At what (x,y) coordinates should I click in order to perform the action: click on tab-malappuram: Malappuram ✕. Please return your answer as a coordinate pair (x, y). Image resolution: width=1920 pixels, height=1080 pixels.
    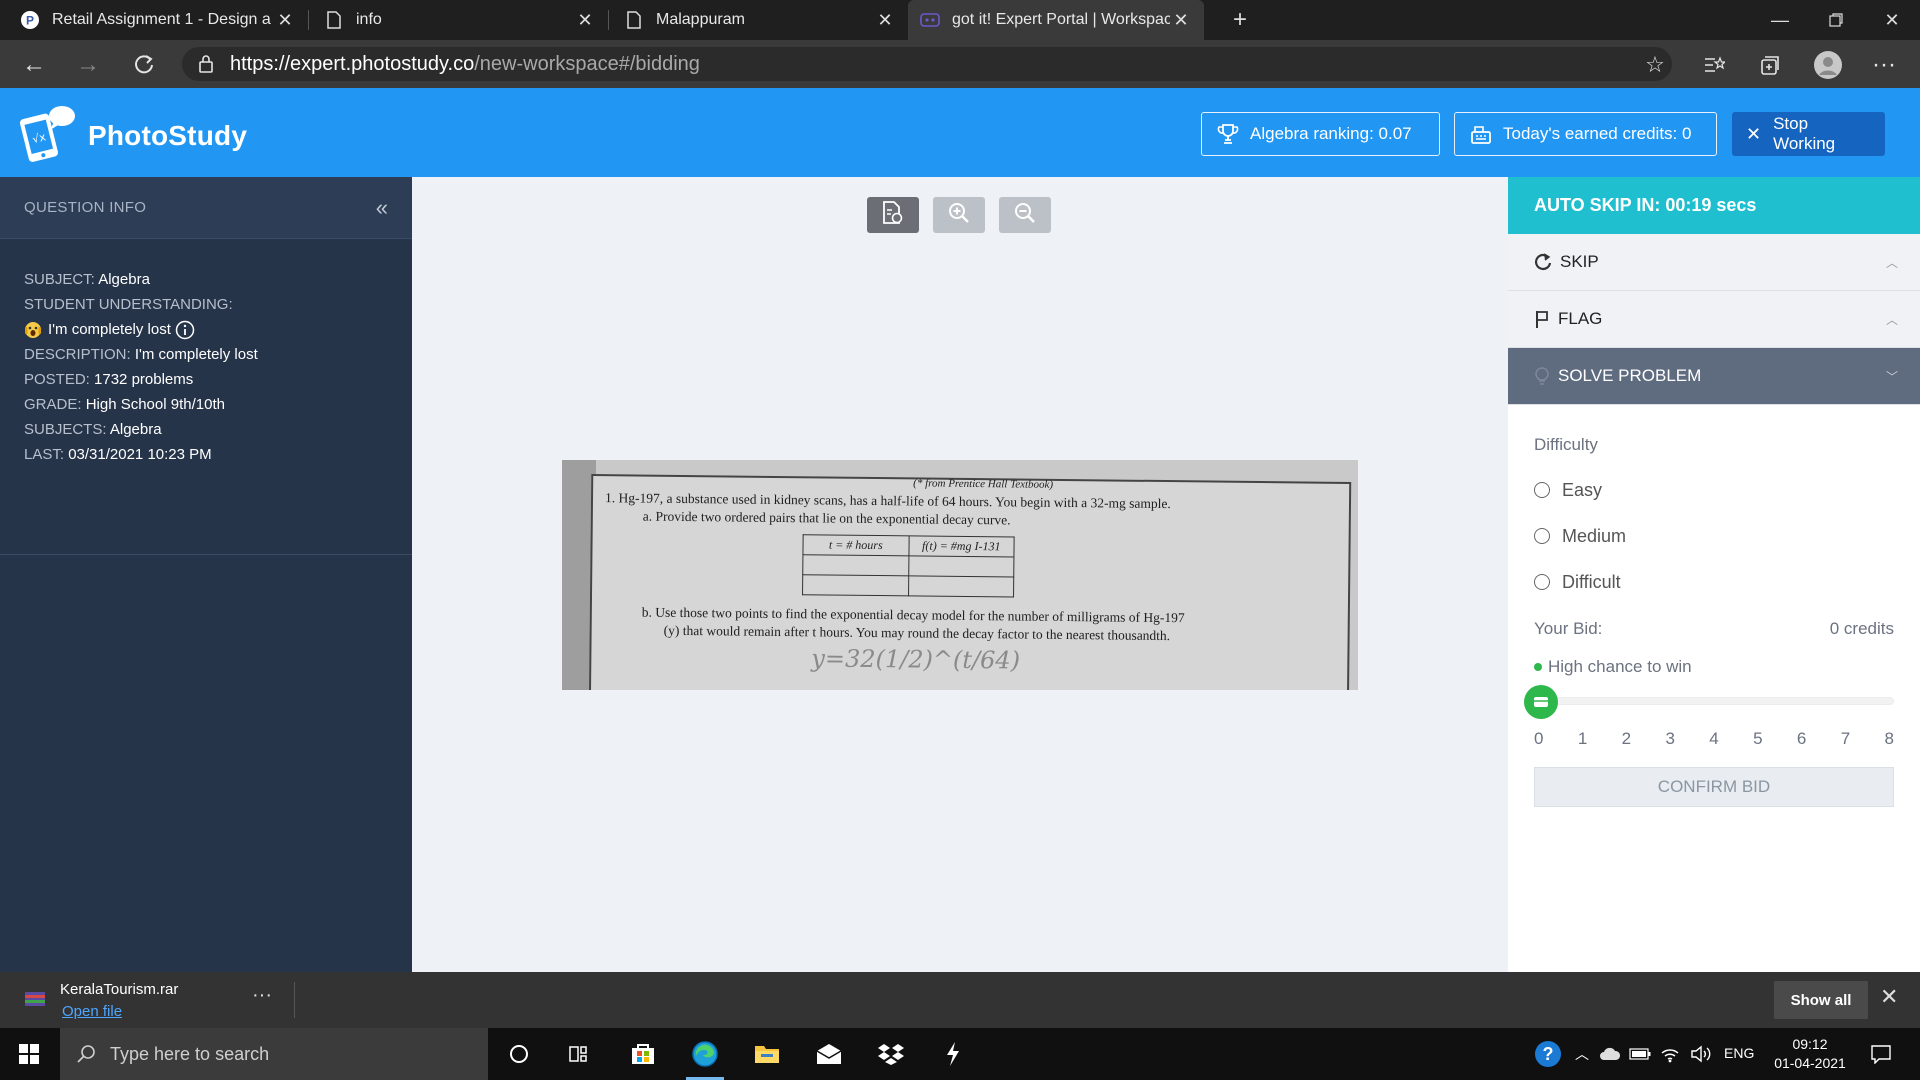
    Looking at the image, I should click on (760, 20).